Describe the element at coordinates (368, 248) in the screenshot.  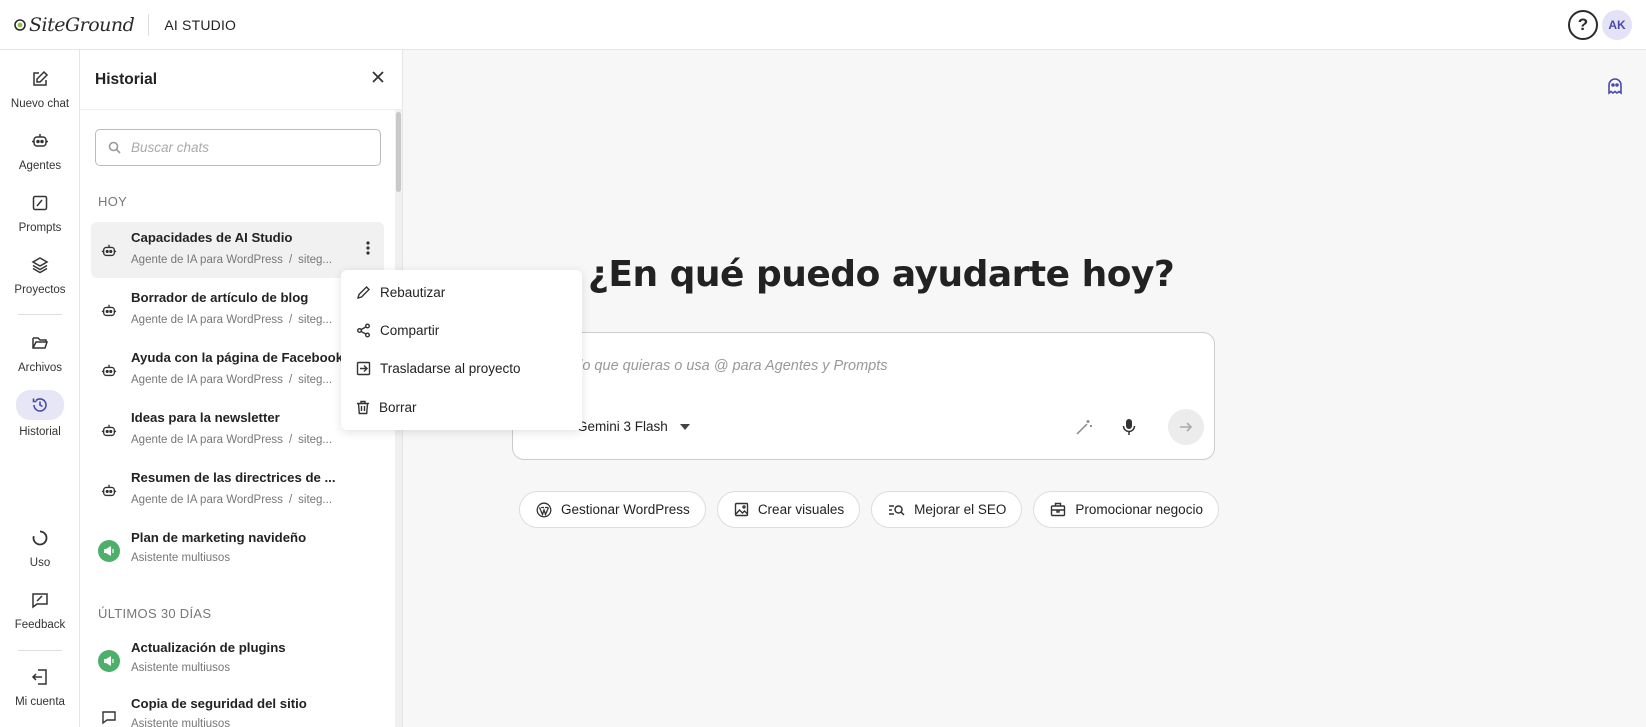
I see `more-vertical-icon` at that location.